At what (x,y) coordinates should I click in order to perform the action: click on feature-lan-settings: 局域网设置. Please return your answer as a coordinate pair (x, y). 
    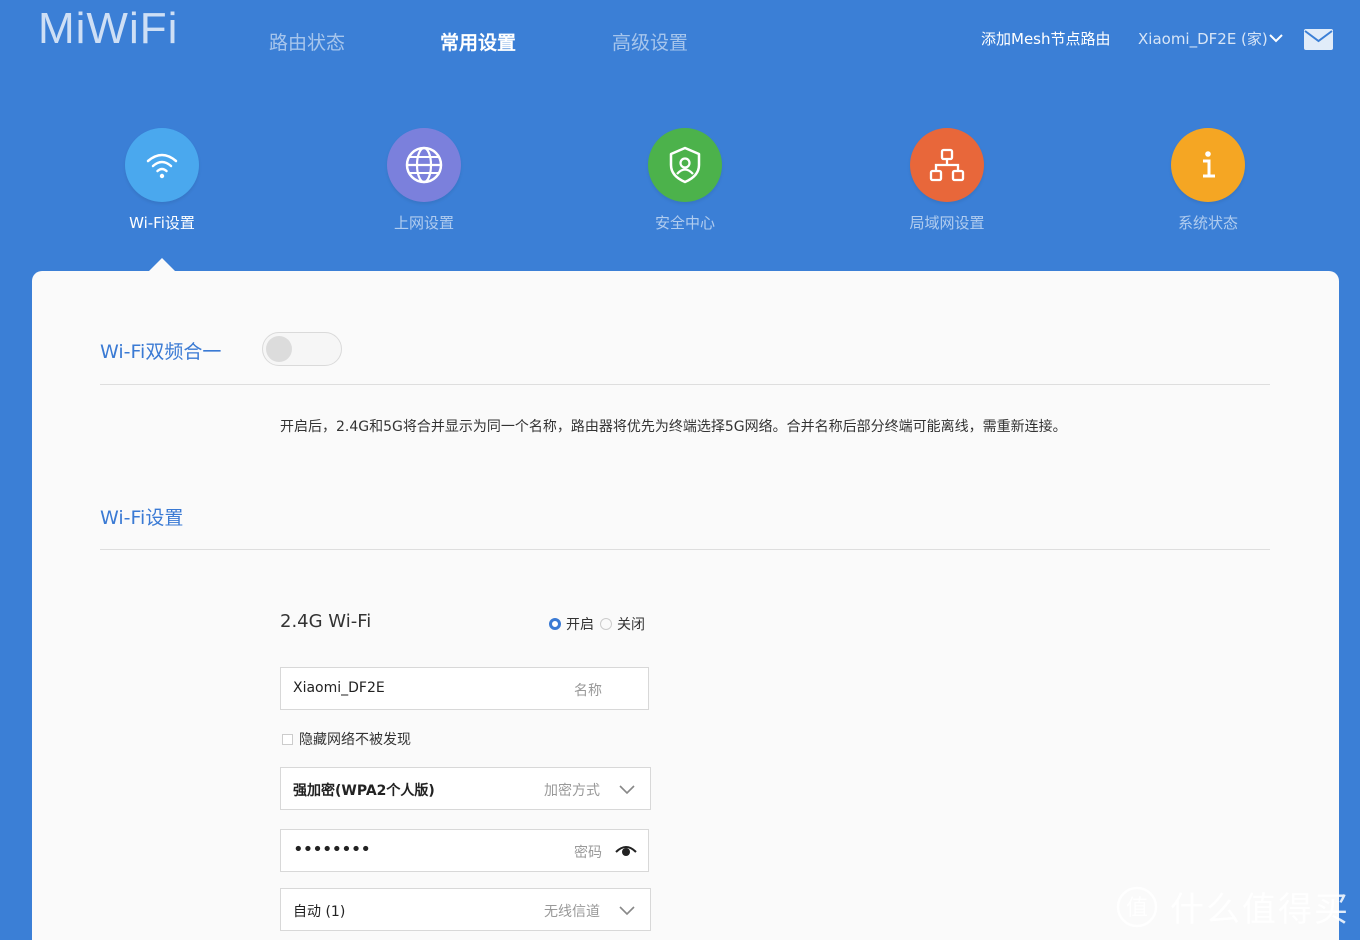
    Looking at the image, I should click on (947, 180).